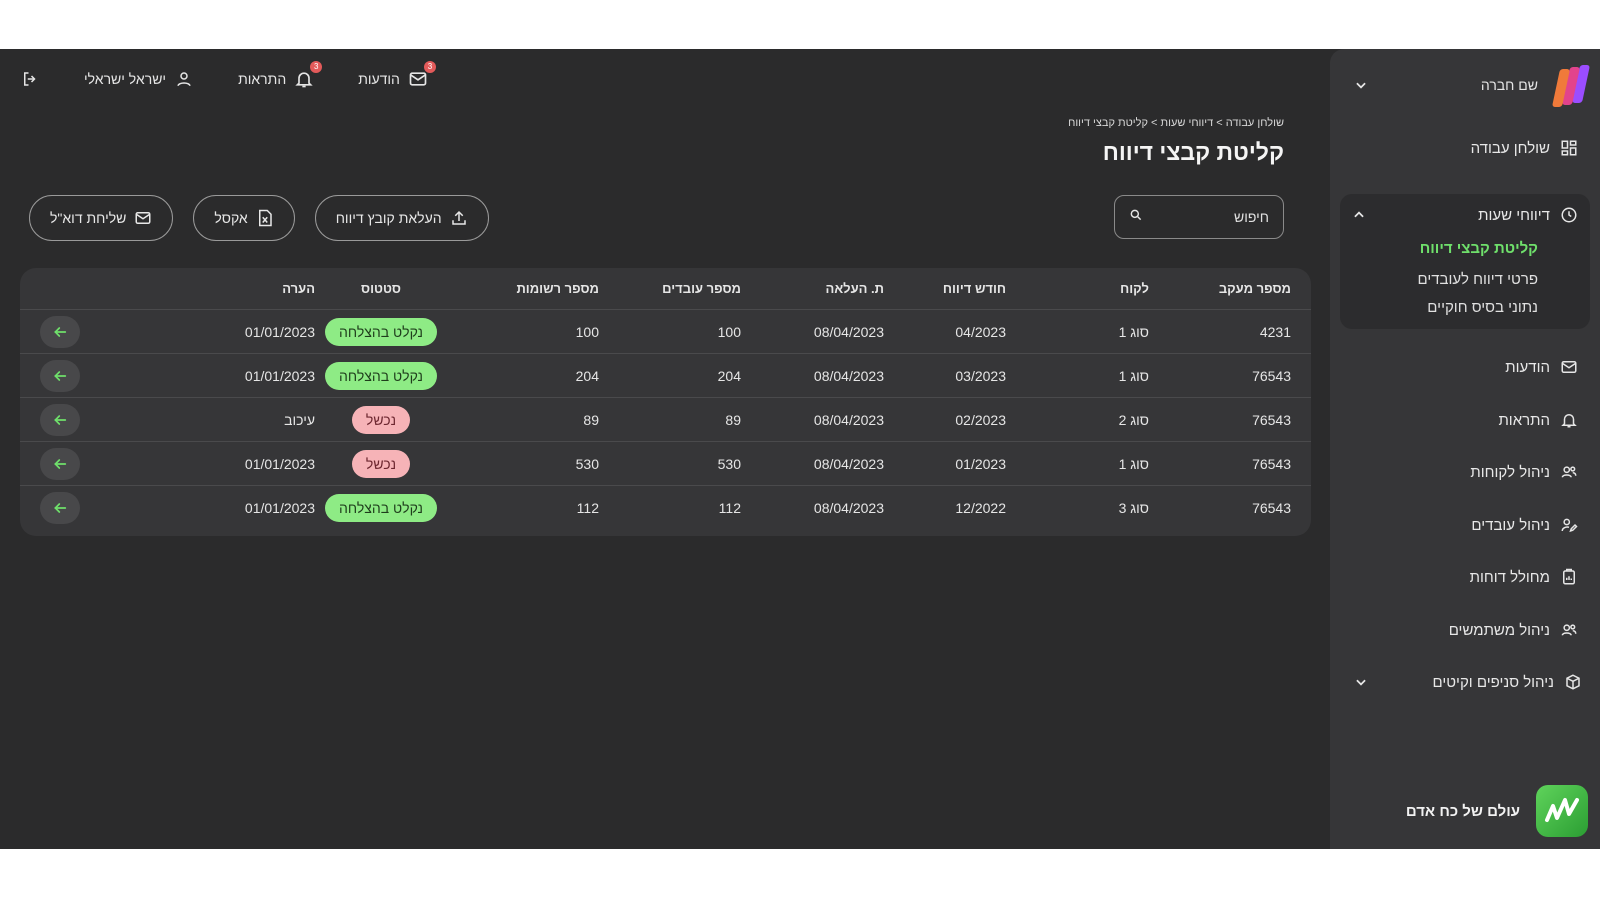 This screenshot has width=1600, height=900. I want to click on col-client: לקוח, so click(1134, 288).